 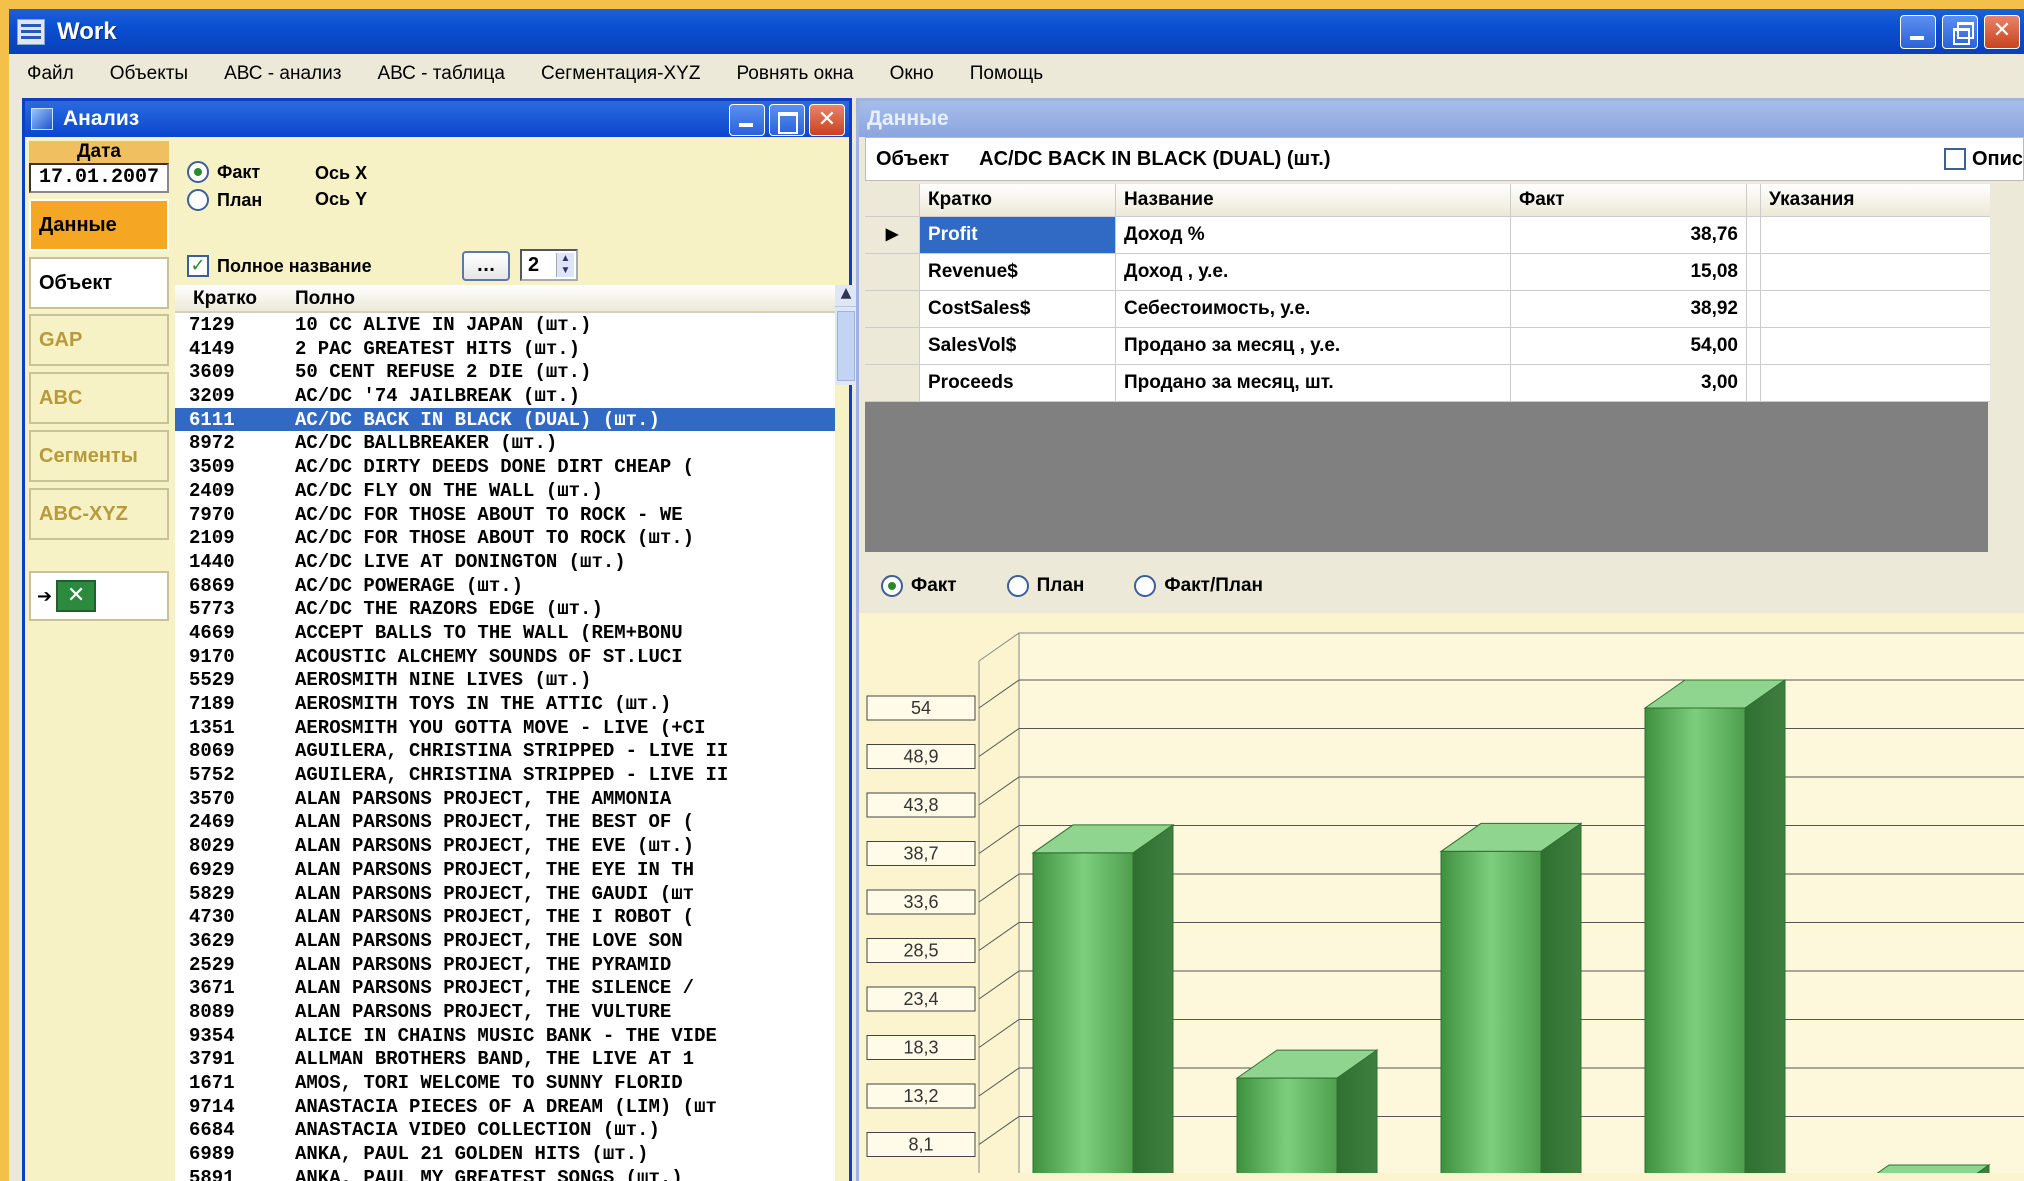 What do you see at coordinates (282, 74) in the screenshot?
I see `menu-abc-analysis: АВС - анализ` at bounding box center [282, 74].